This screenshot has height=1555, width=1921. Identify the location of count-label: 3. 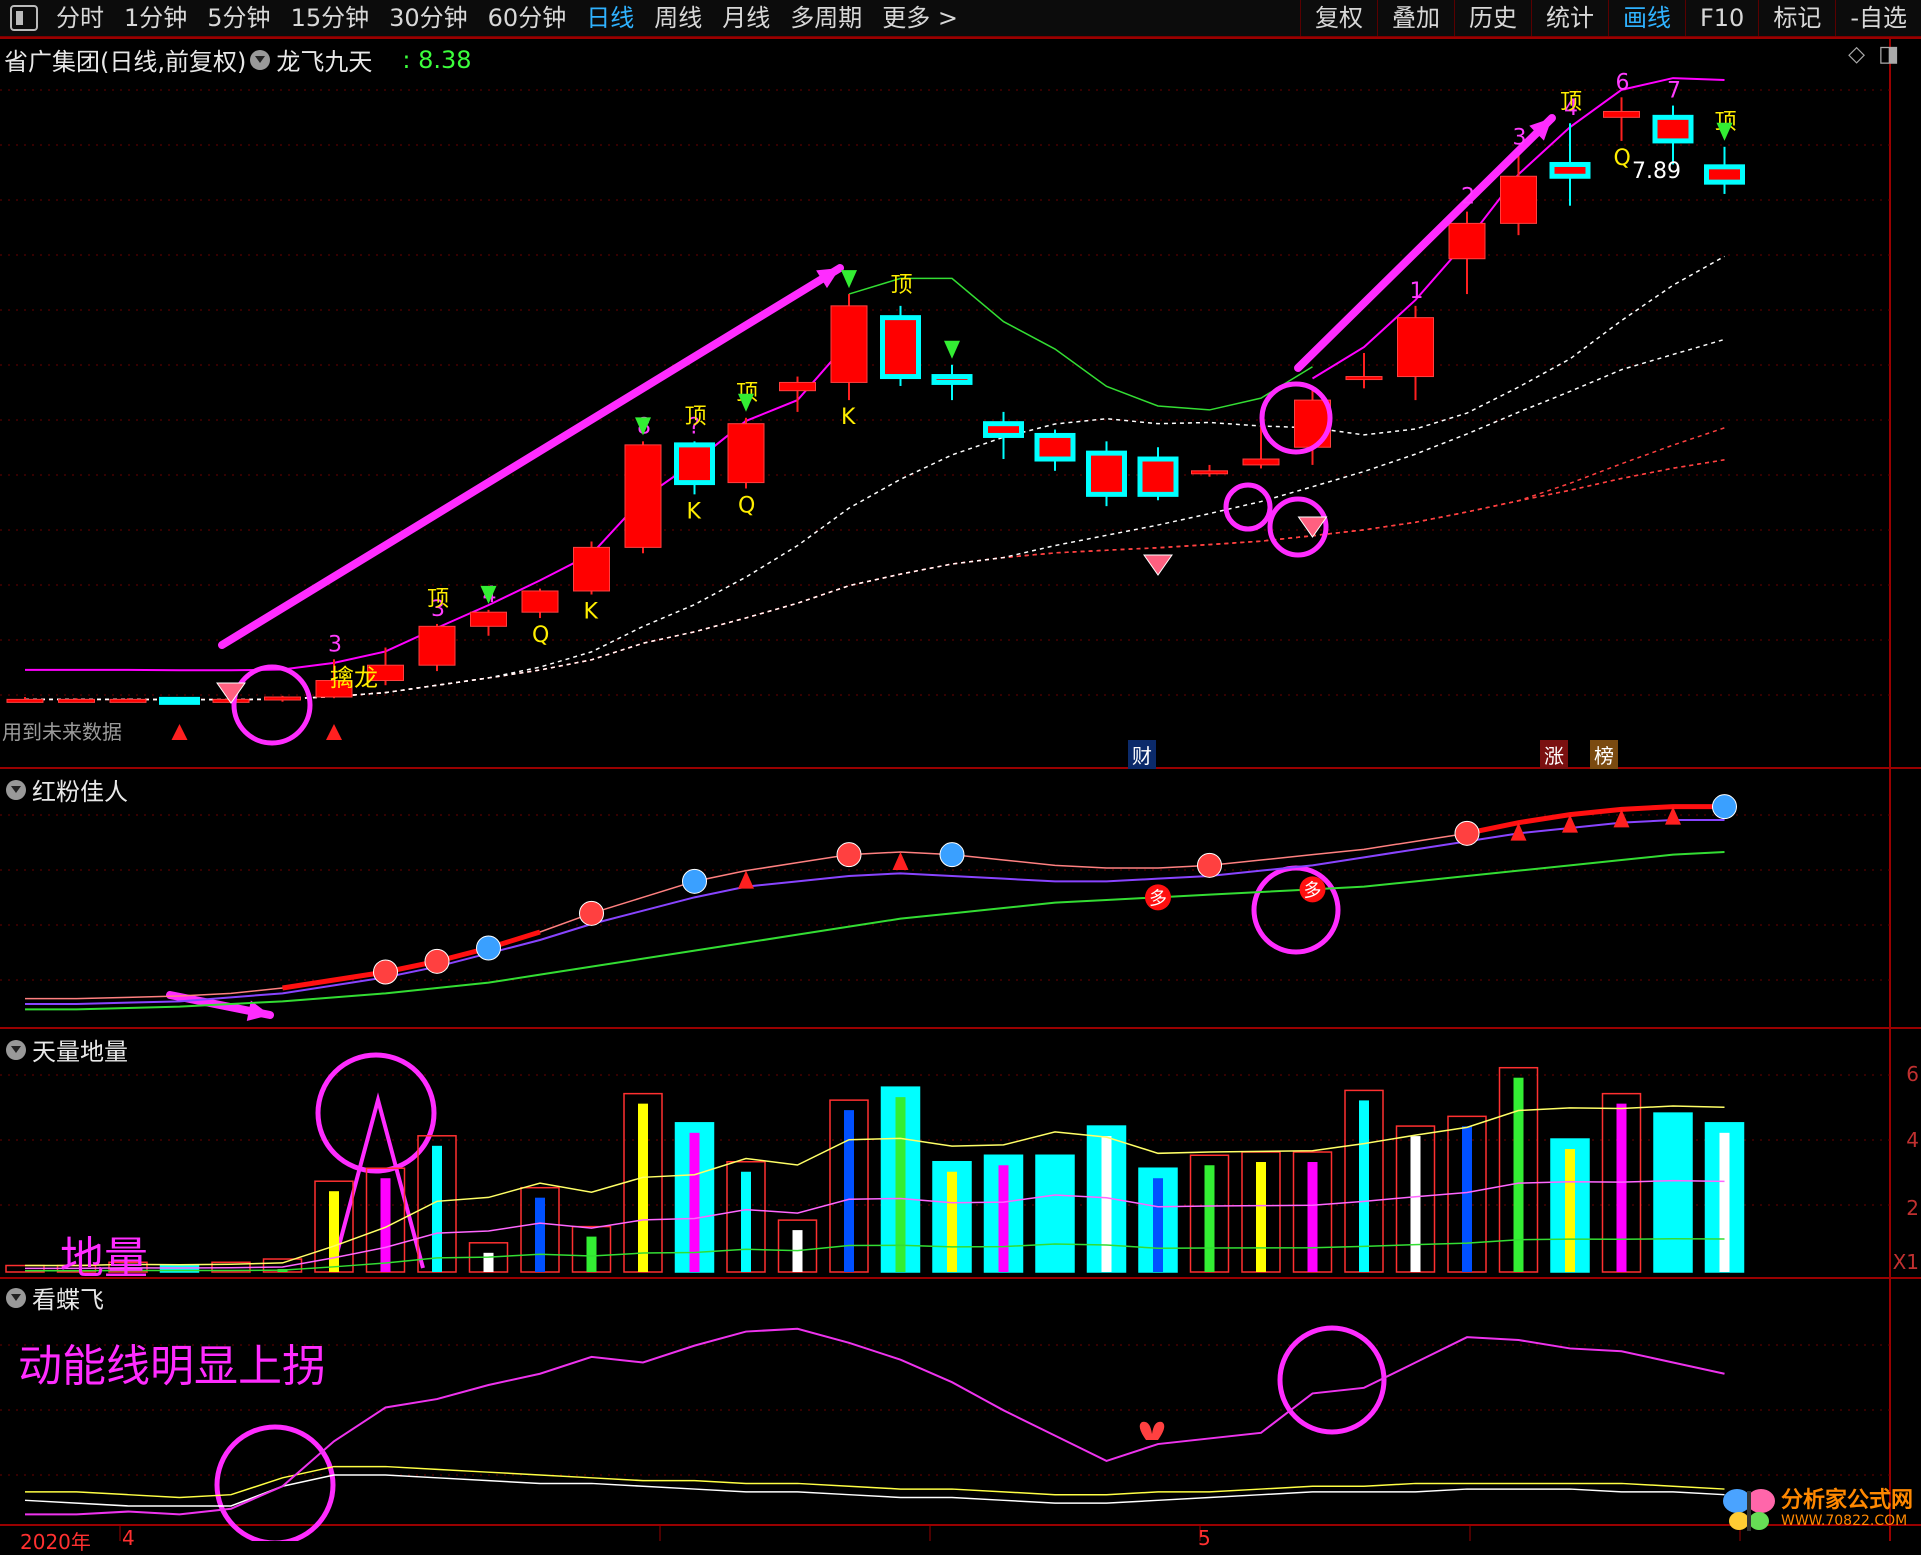
(1520, 138).